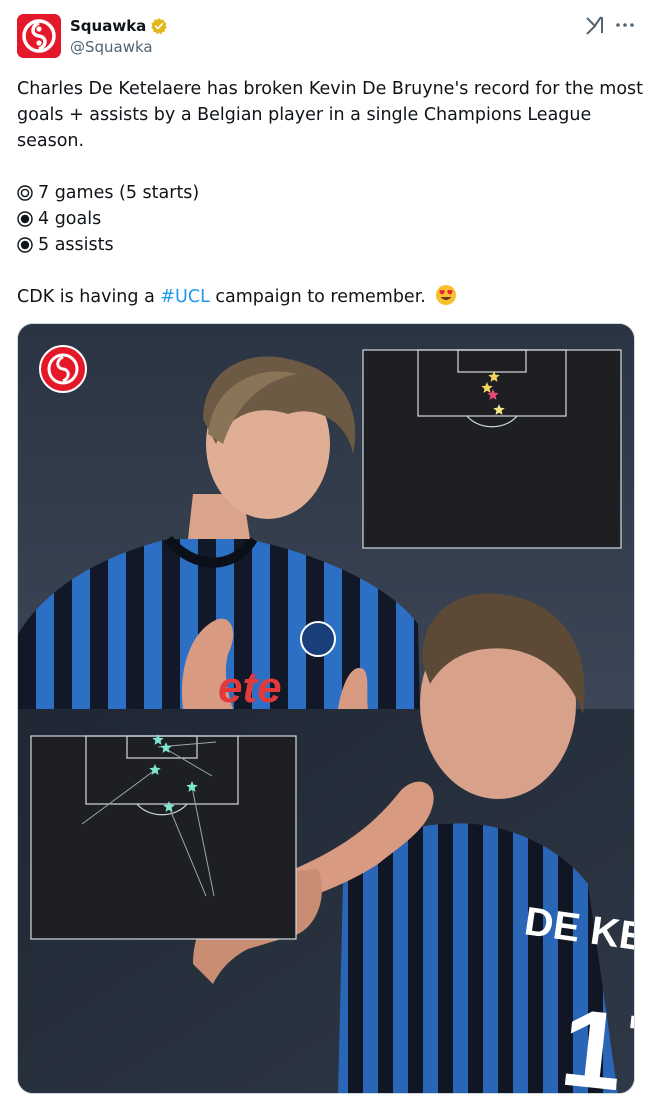 This screenshot has height=1106, width=672. I want to click on stat-goals-text: 4 goals, so click(70, 219).